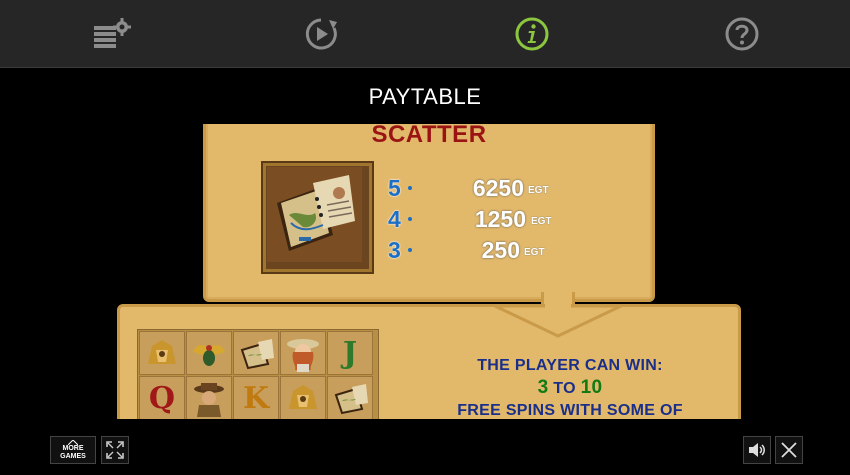  I want to click on explorer-man-icon, so click(209, 400).